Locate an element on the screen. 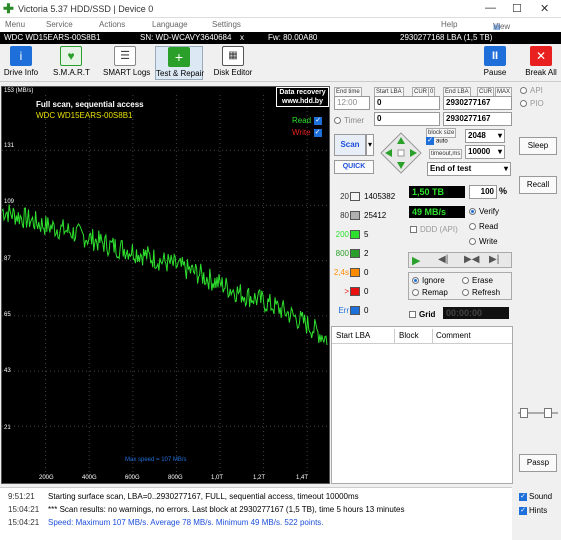 This screenshot has height=540, width=561. block-counter-count: 25412 is located at coordinates (375, 215).